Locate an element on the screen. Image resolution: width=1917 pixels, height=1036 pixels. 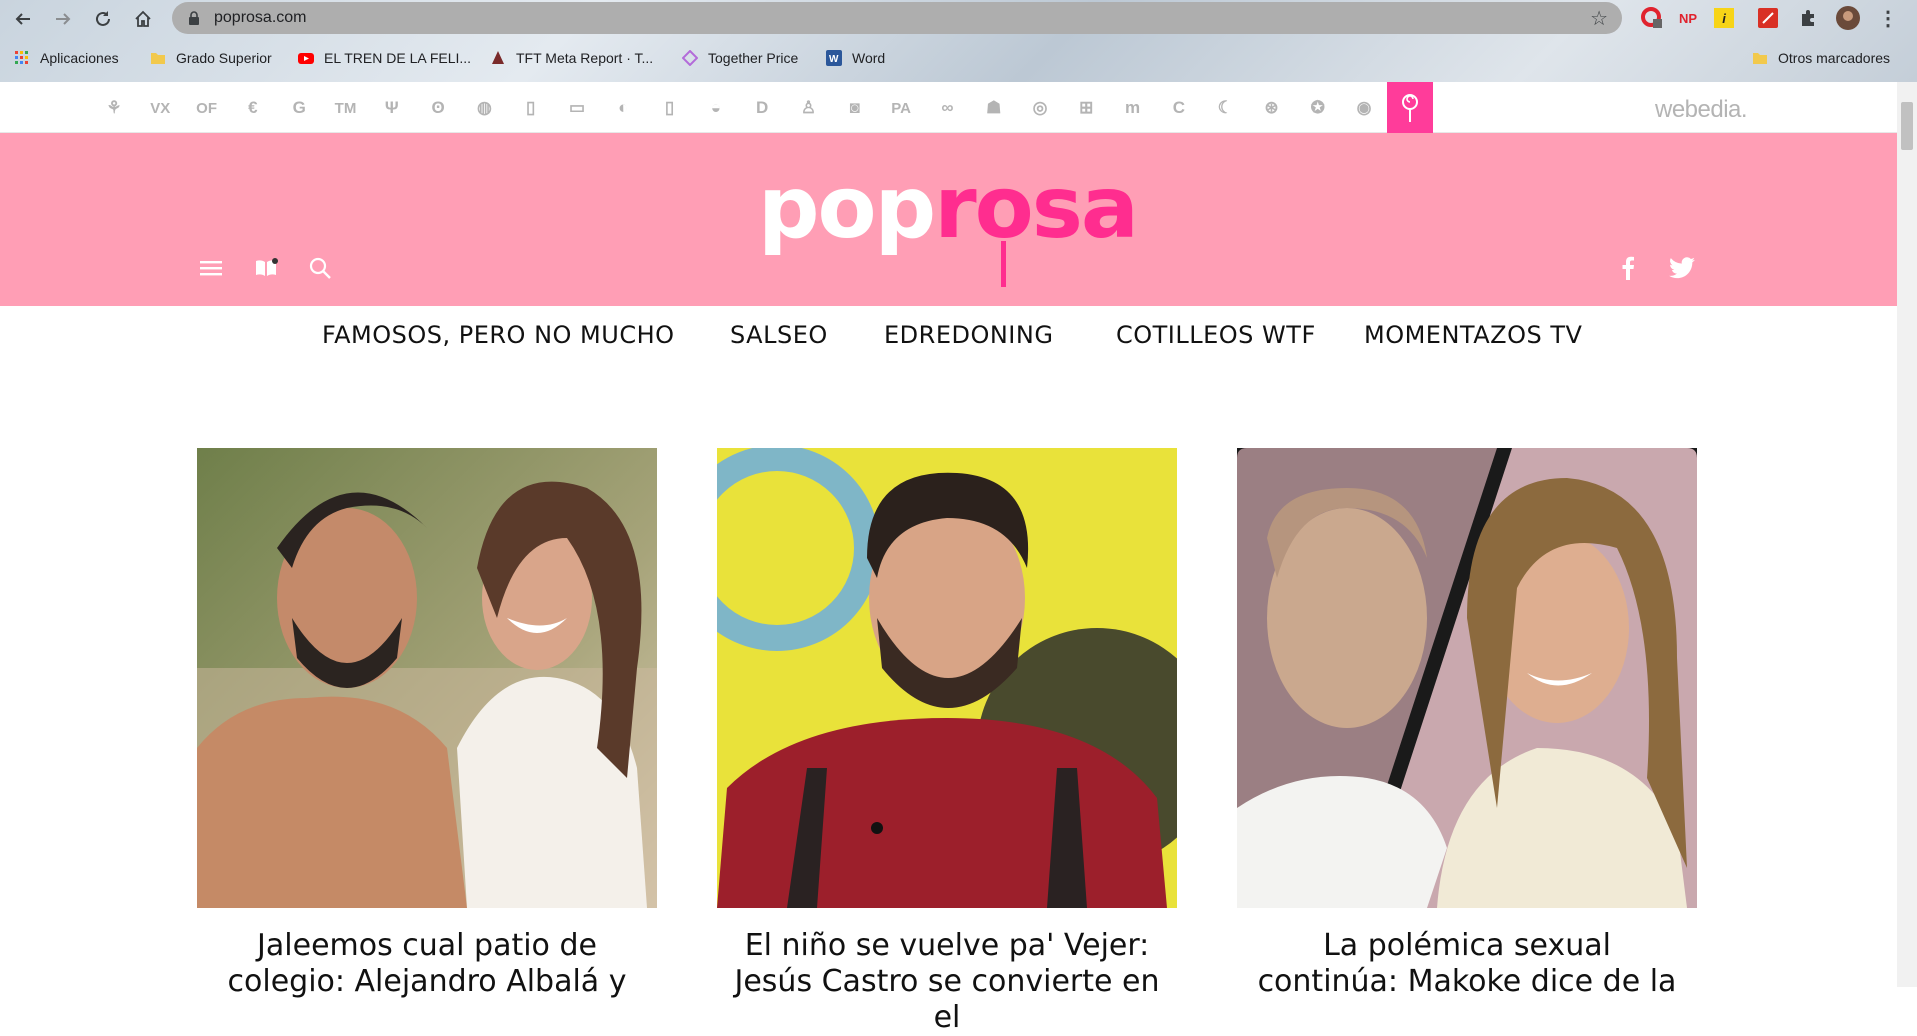
network-site-car-icon: ◒ is located at coordinates (716, 108).